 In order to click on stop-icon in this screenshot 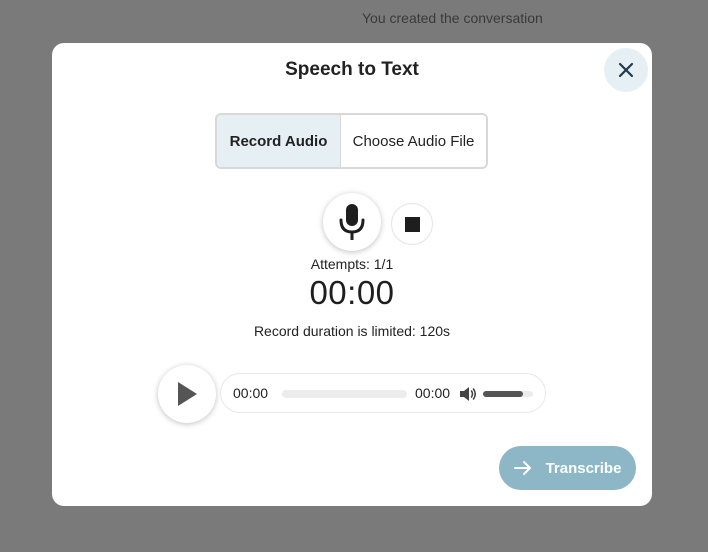, I will do `click(412, 224)`.